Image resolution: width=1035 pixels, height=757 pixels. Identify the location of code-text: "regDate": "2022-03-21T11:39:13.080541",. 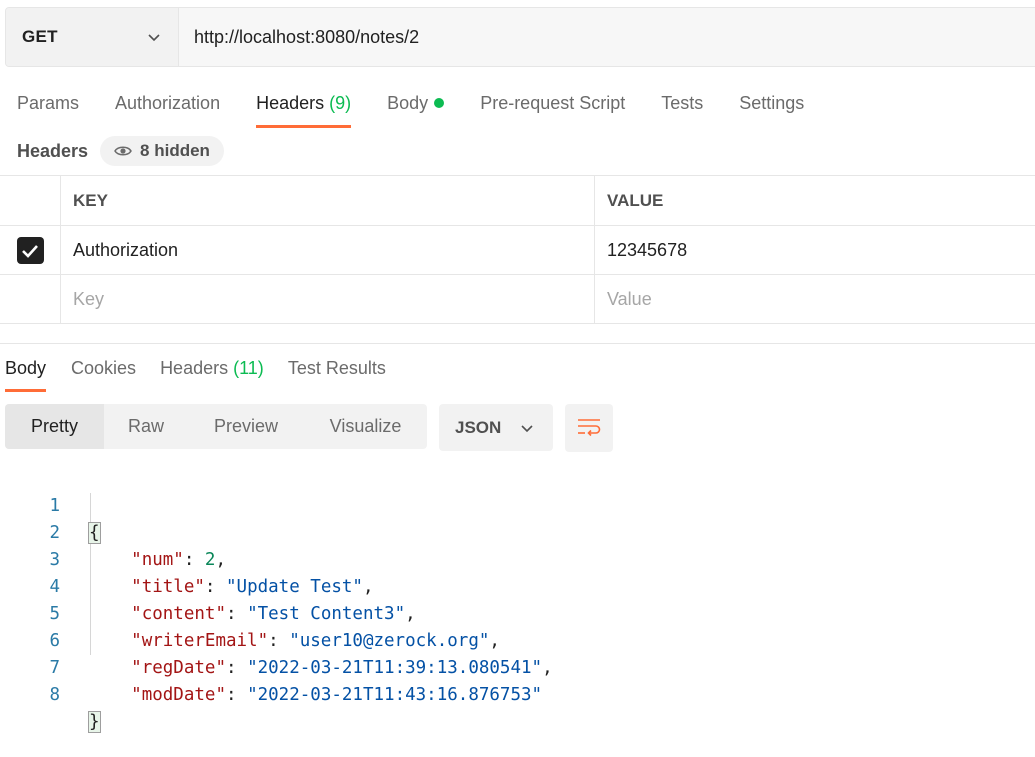
(342, 668).